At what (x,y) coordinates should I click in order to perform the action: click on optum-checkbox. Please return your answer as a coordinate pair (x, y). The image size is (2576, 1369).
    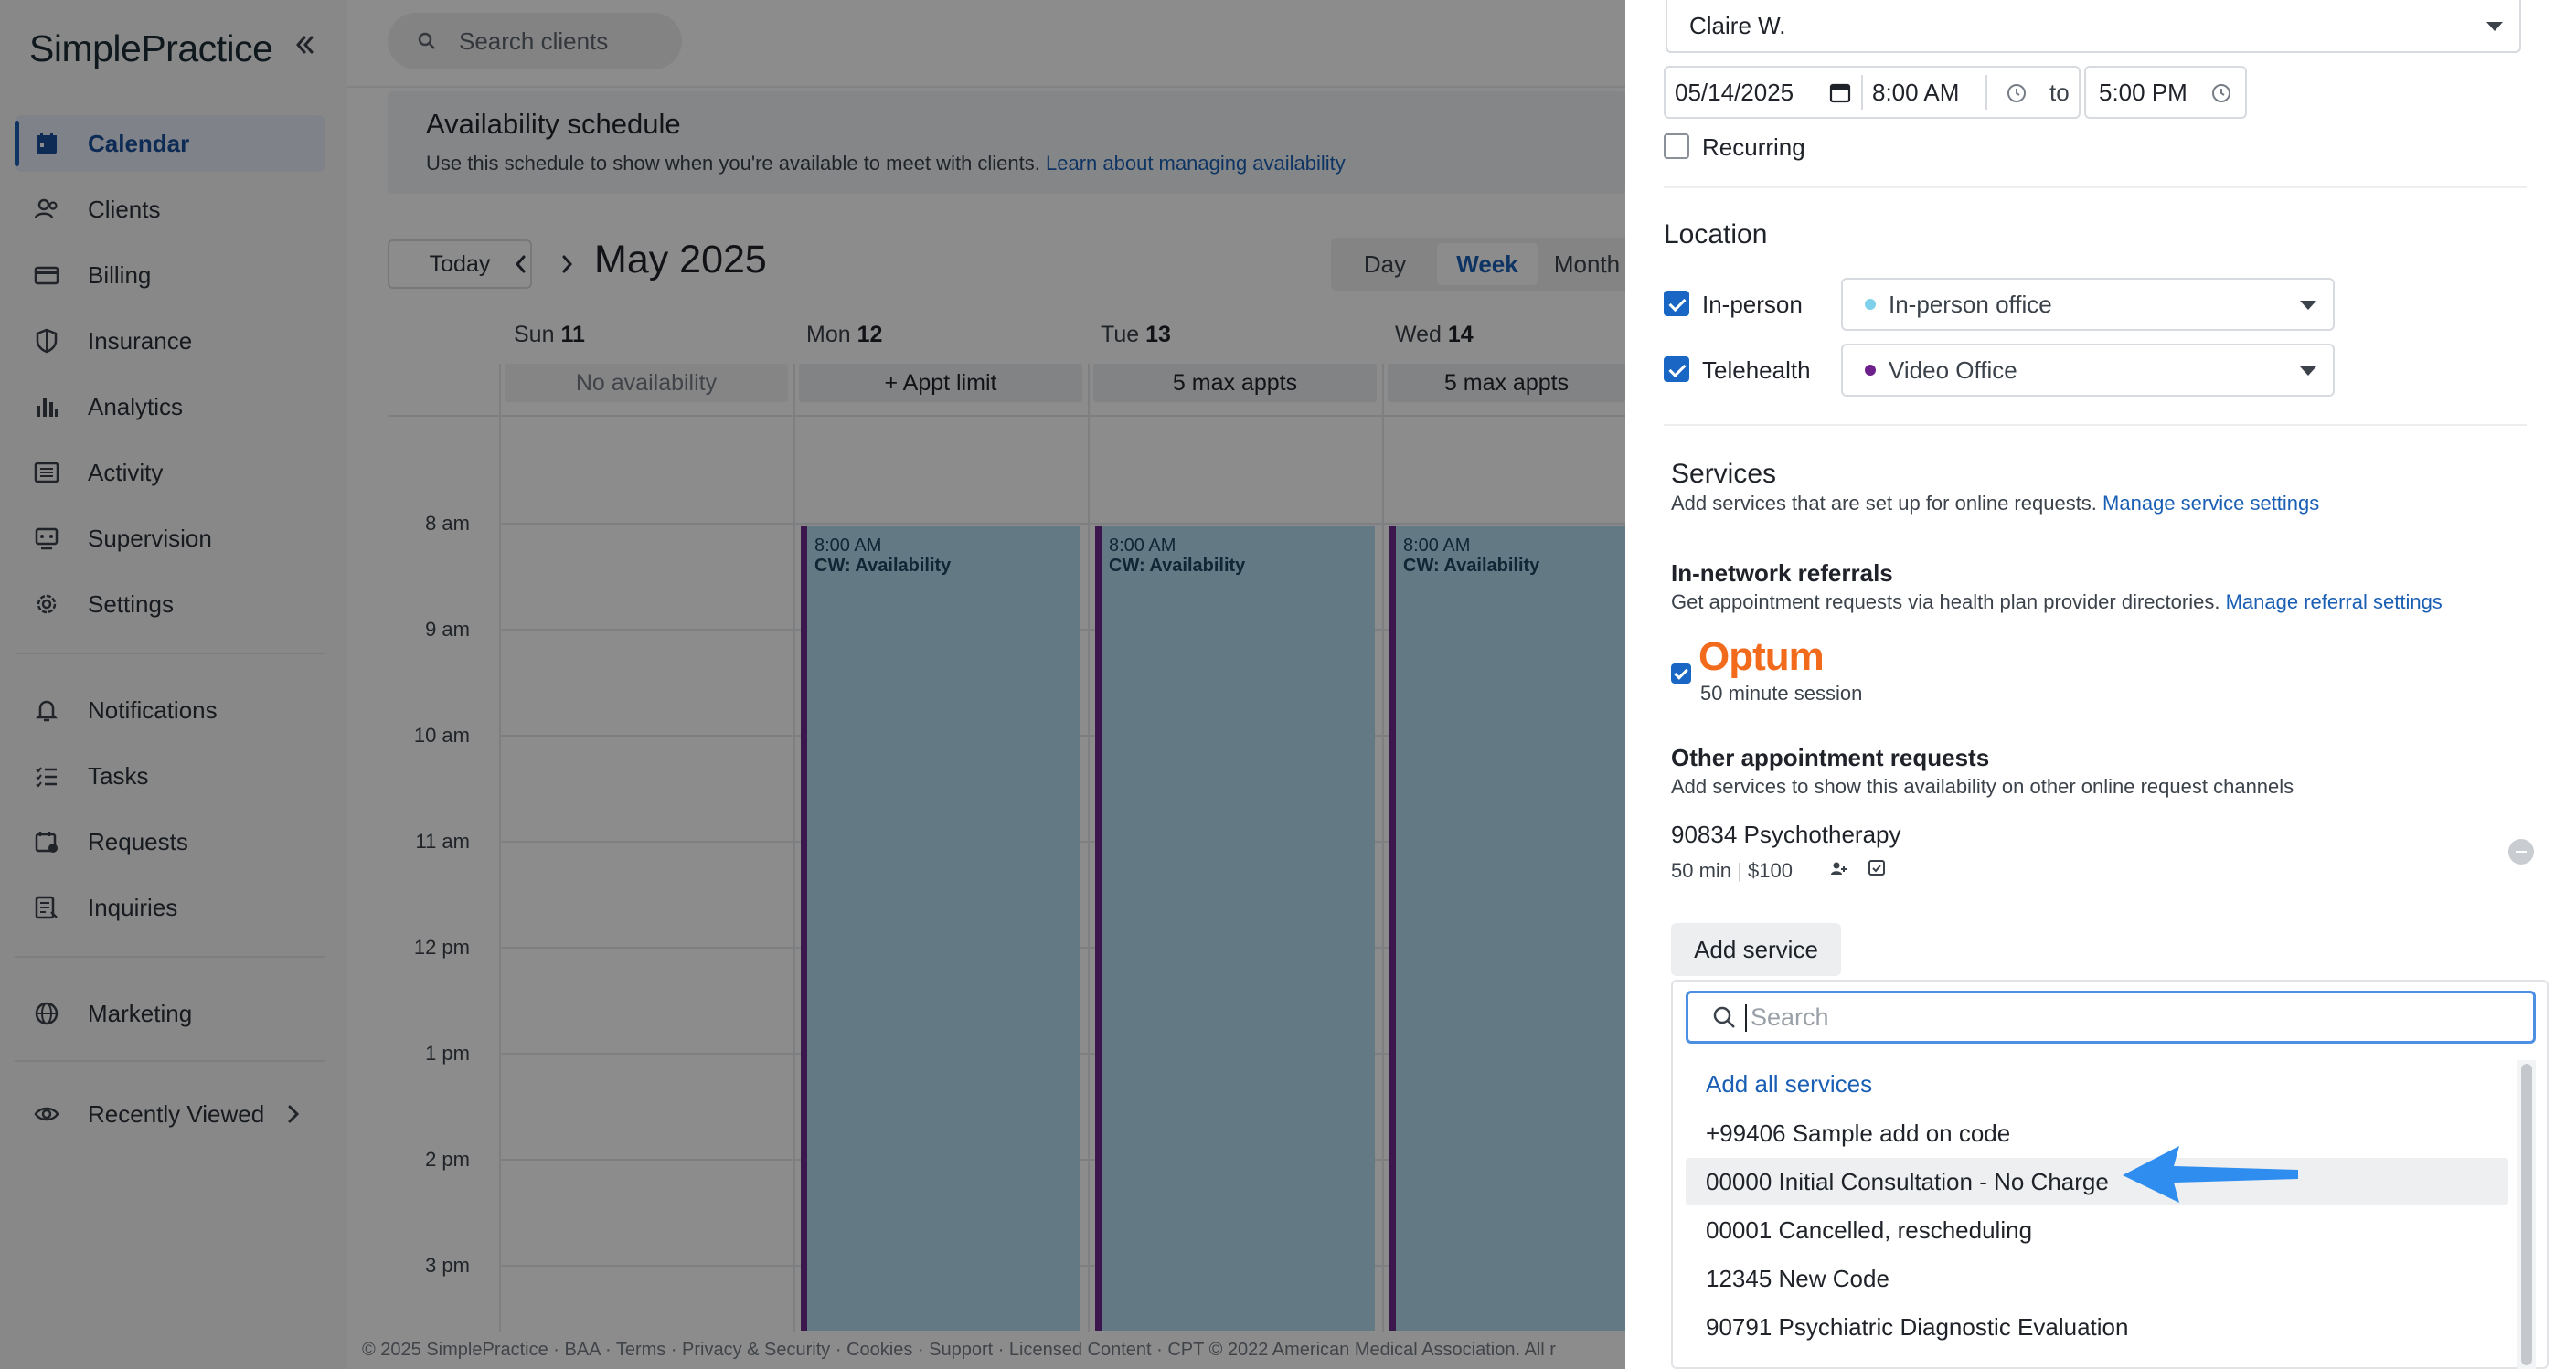
    Looking at the image, I should click on (1681, 673).